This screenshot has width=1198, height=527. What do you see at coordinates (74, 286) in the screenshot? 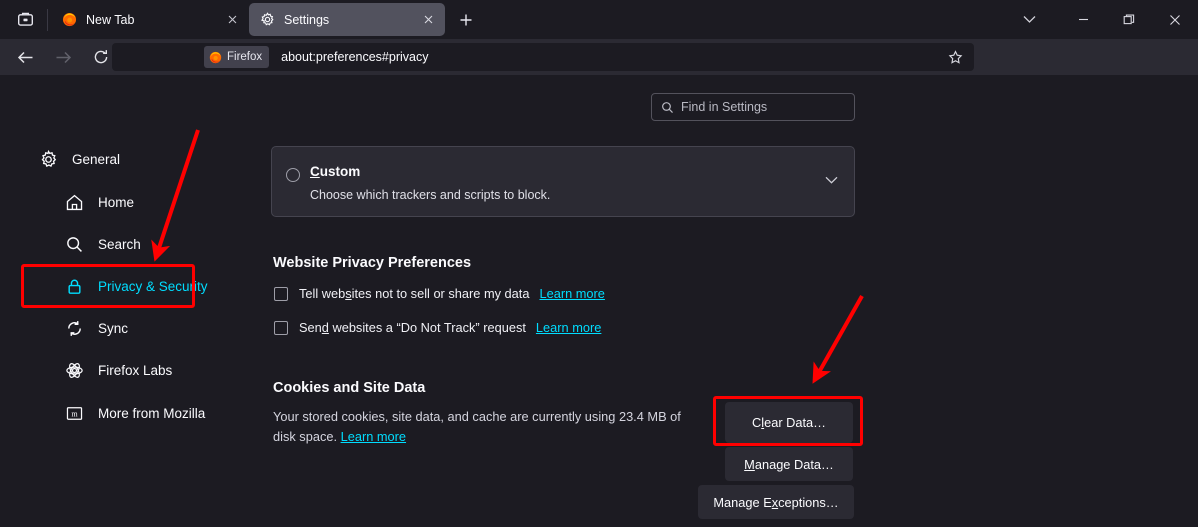
I see `lock-icon` at bounding box center [74, 286].